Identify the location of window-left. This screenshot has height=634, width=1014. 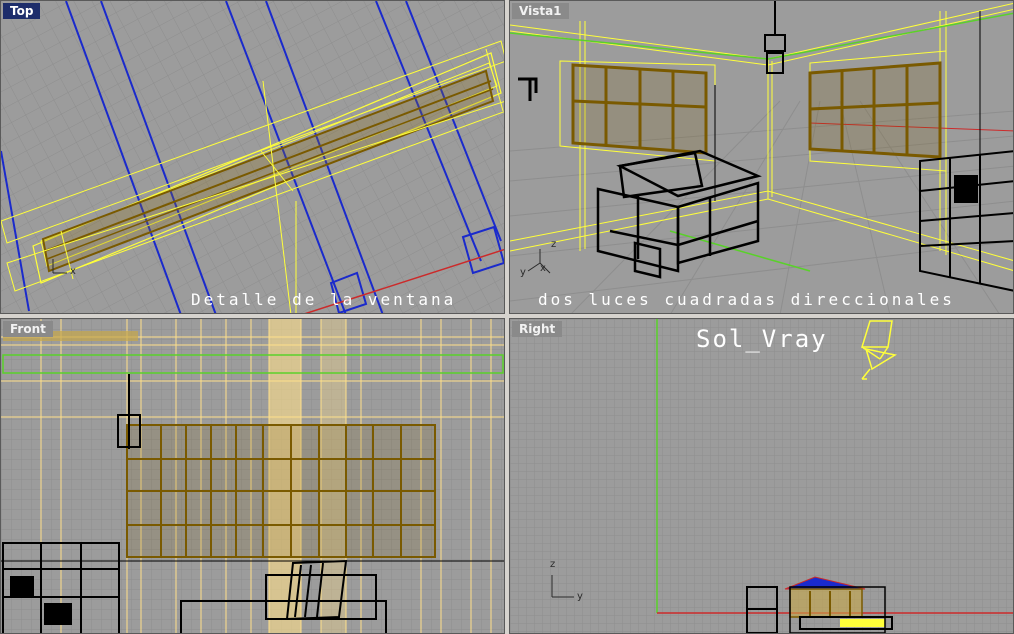
(639, 109).